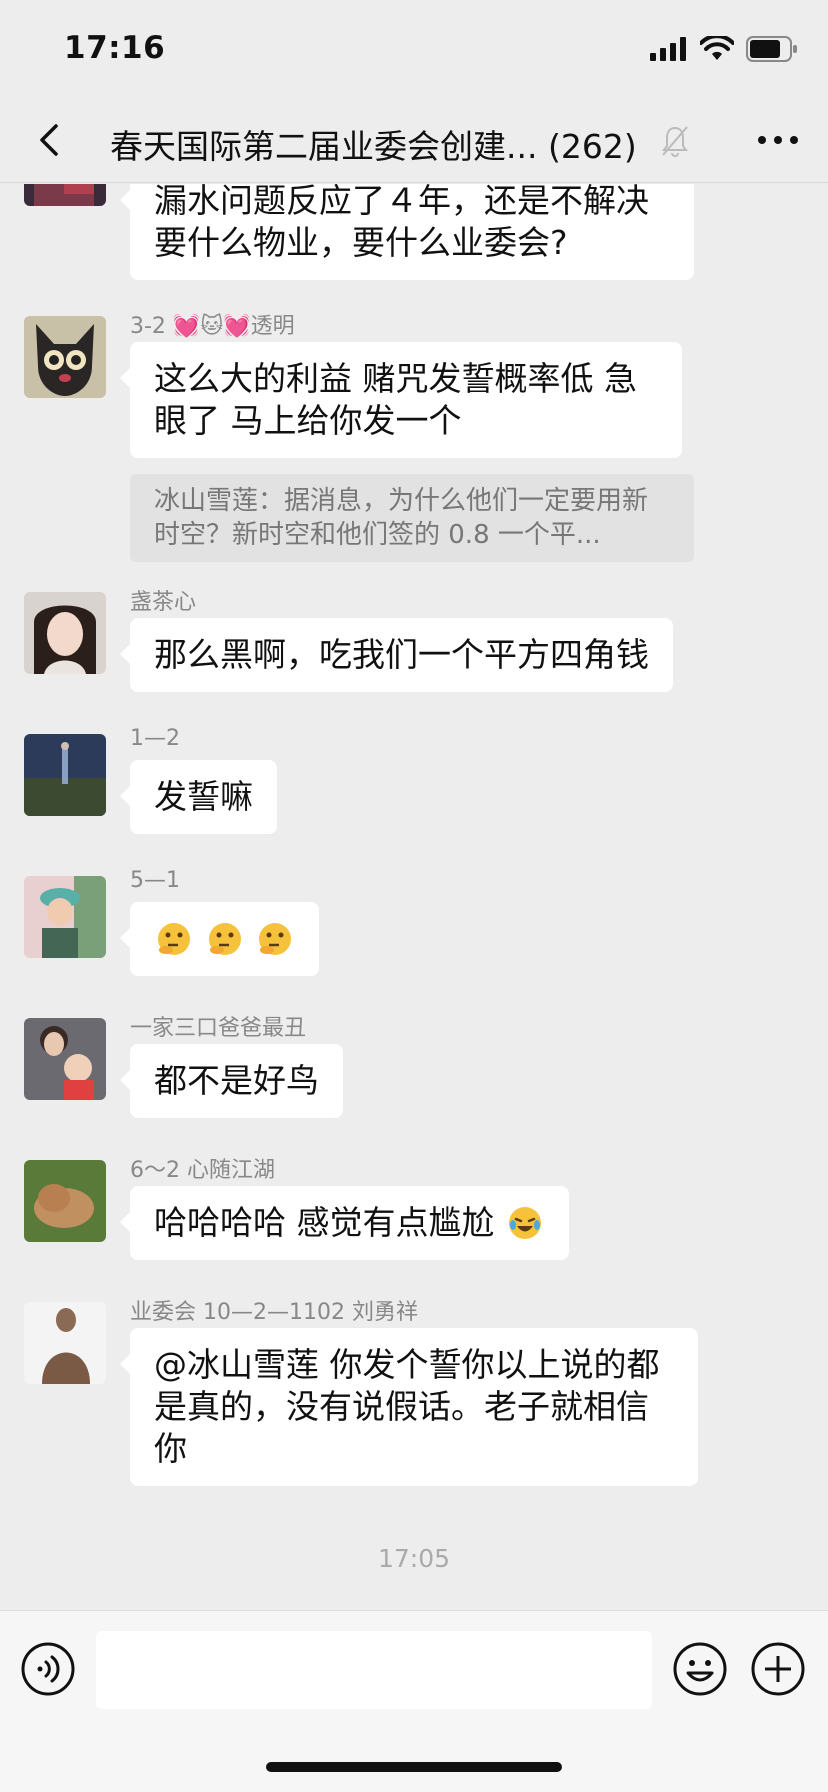 This screenshot has height=1792, width=828. Describe the element at coordinates (414, 1767) in the screenshot. I see `home-indicator` at that location.